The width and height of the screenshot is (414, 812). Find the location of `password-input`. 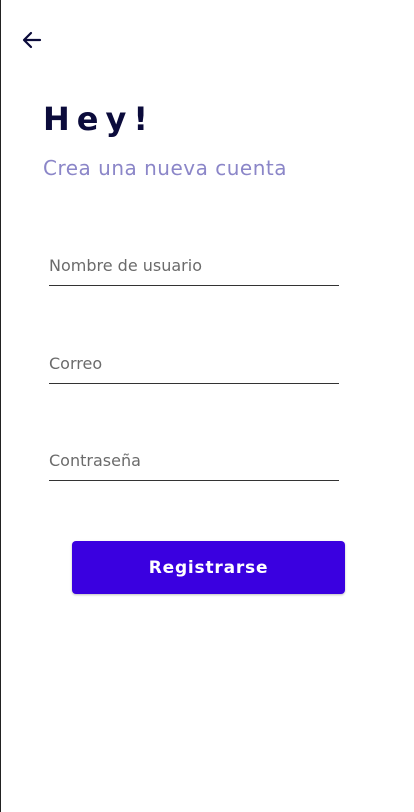

password-input is located at coordinates (194, 460).